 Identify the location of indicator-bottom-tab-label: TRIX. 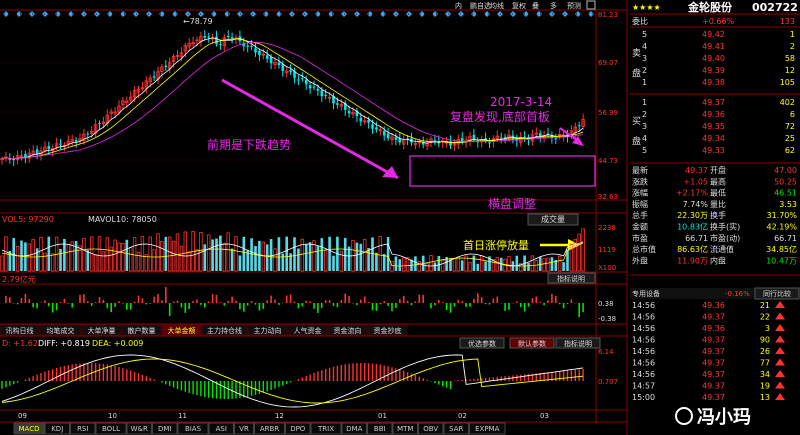
(325, 429).